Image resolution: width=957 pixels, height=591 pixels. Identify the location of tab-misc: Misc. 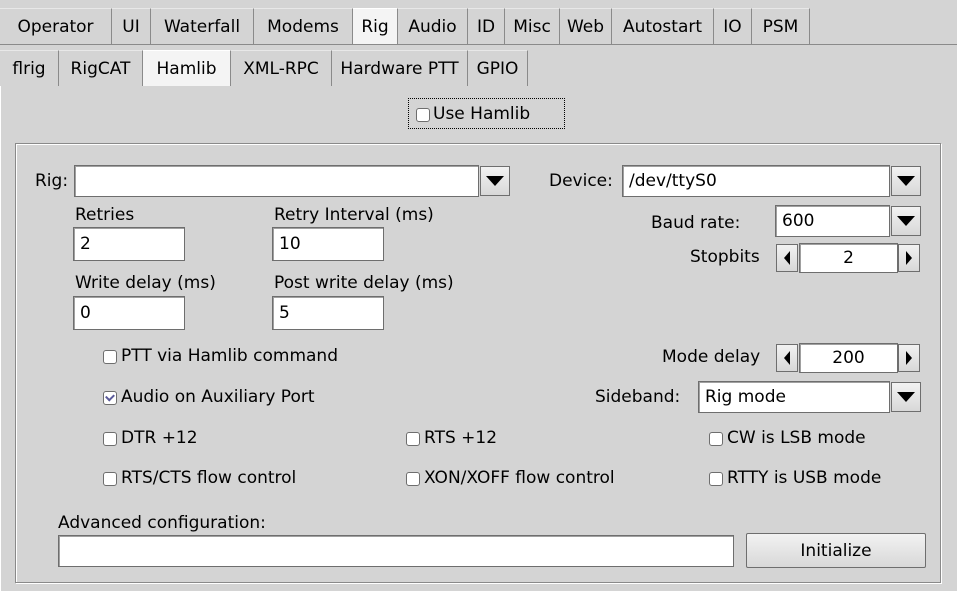
(532, 26).